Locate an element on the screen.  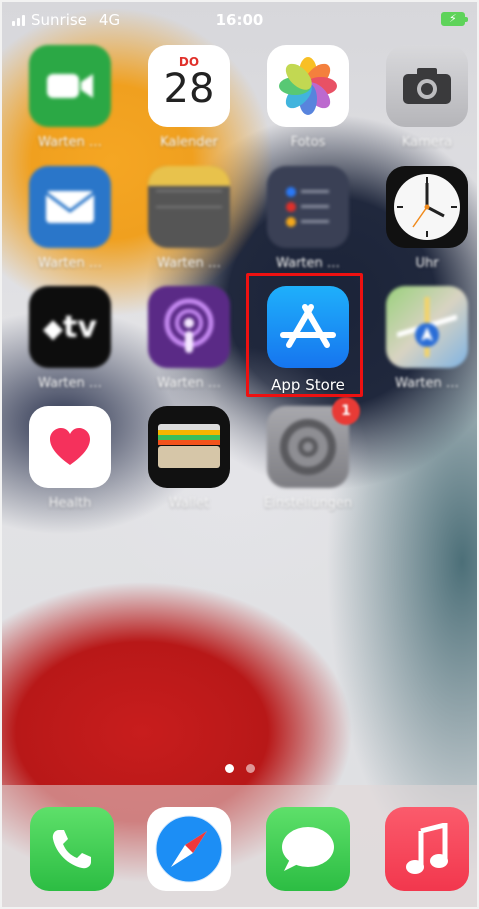
apple-tv-logo: ◆tv is located at coordinates (70, 327).